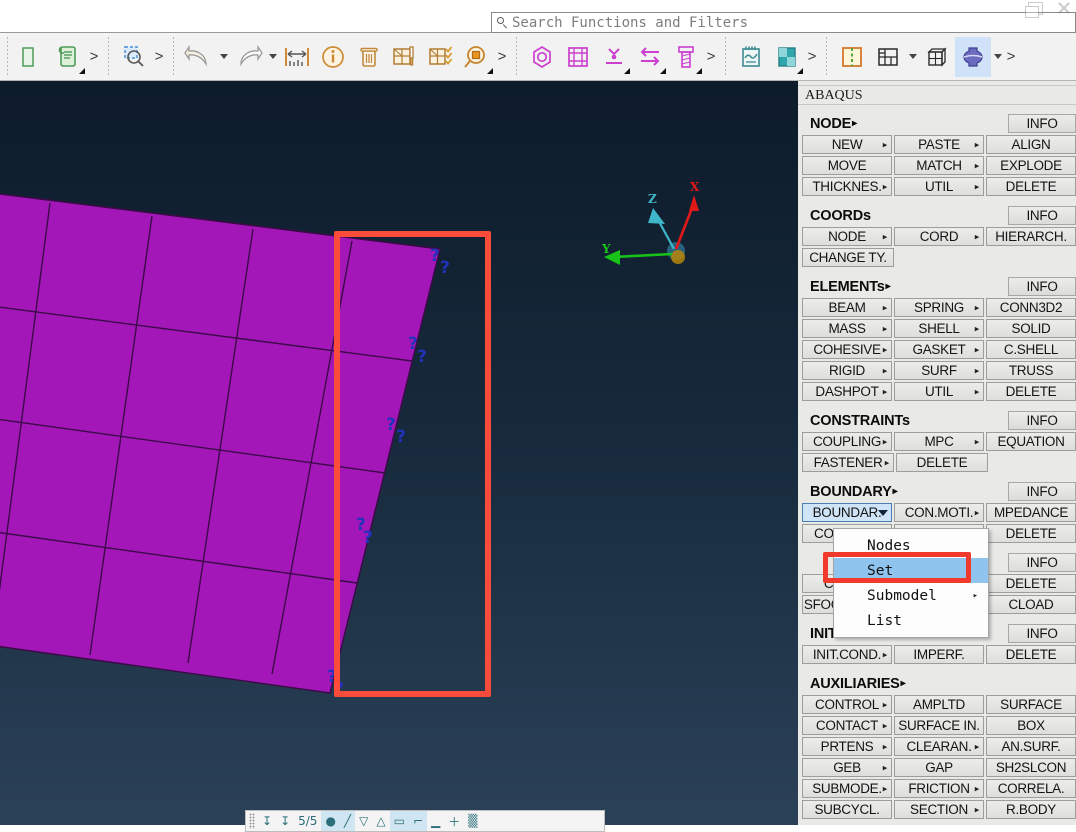 This screenshot has height=832, width=1076. What do you see at coordinates (578, 57) in the screenshot?
I see `panel-frame-icon` at bounding box center [578, 57].